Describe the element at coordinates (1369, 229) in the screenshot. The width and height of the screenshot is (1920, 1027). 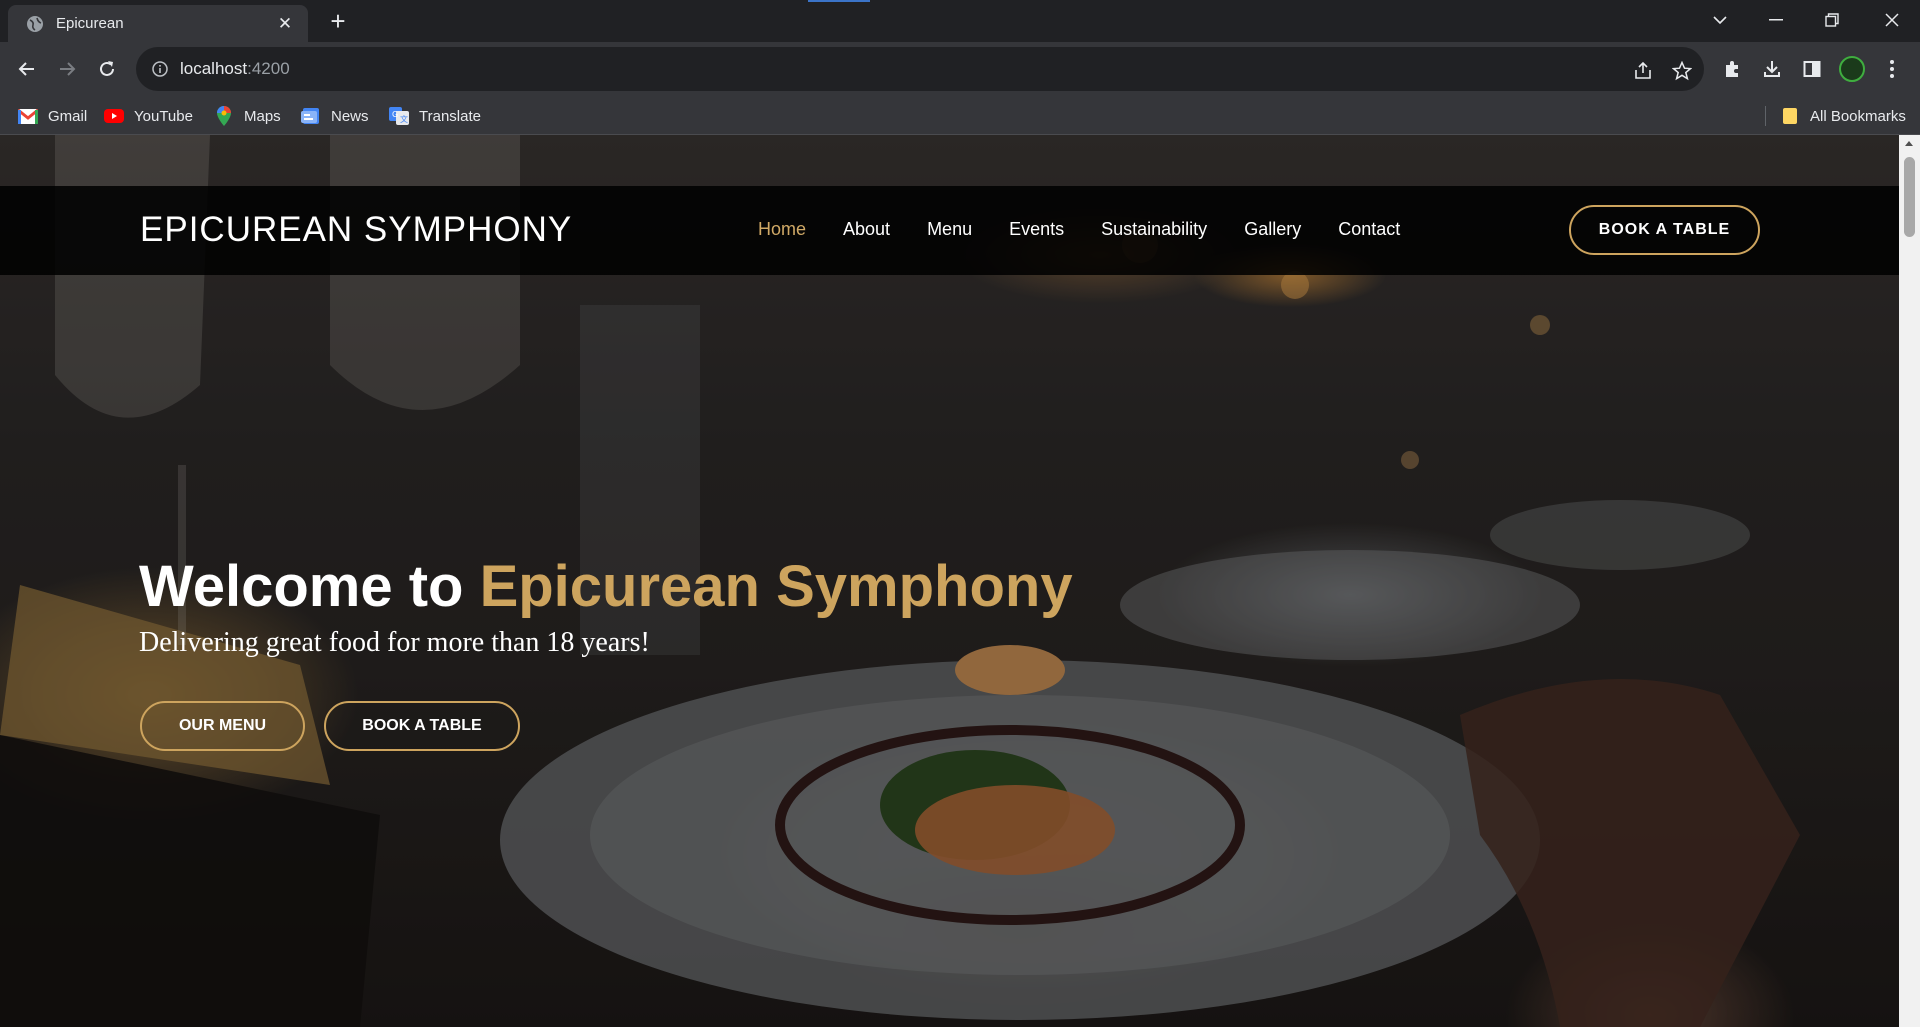
I see `nav-contact: Contact` at that location.